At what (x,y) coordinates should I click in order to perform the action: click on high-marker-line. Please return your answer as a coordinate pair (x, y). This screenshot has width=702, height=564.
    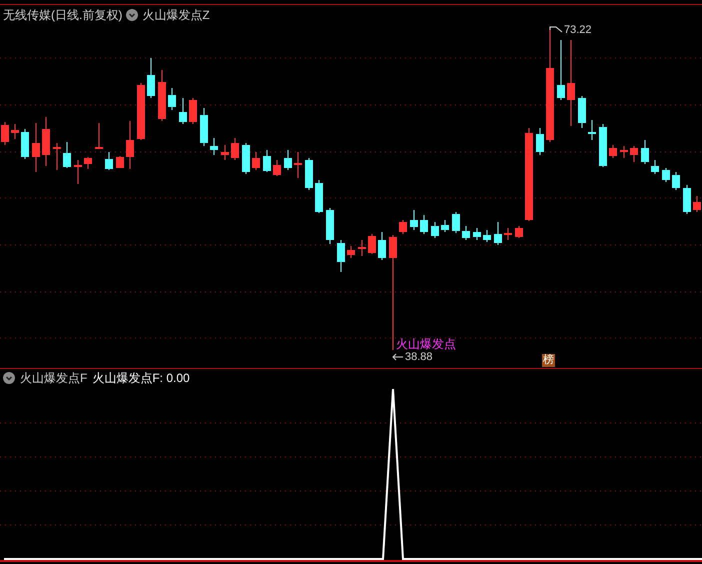
    Looking at the image, I should click on (556, 29).